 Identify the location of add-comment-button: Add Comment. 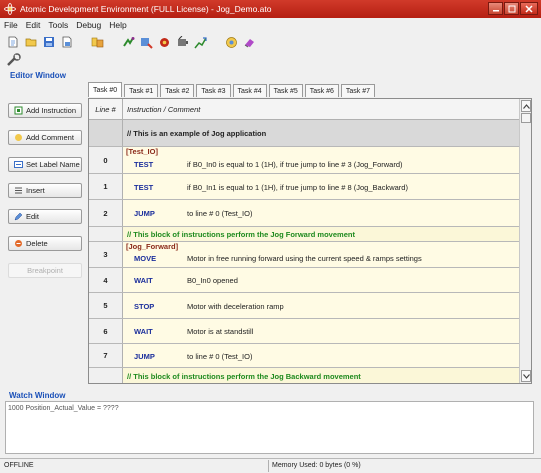
(45, 137).